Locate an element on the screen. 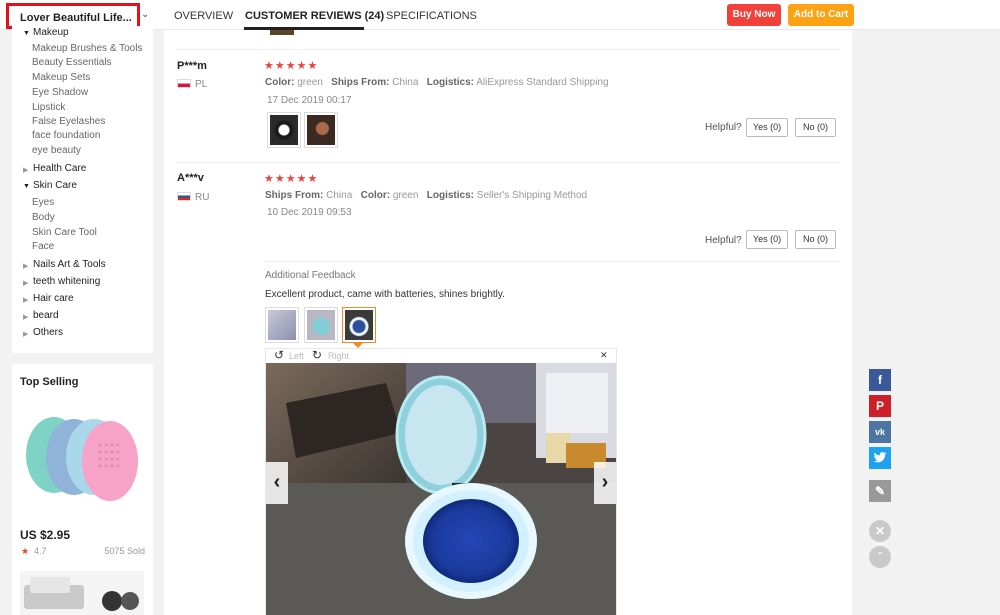 Image resolution: width=1000 pixels, height=615 pixels. reviewer-country: RU is located at coordinates (202, 197).